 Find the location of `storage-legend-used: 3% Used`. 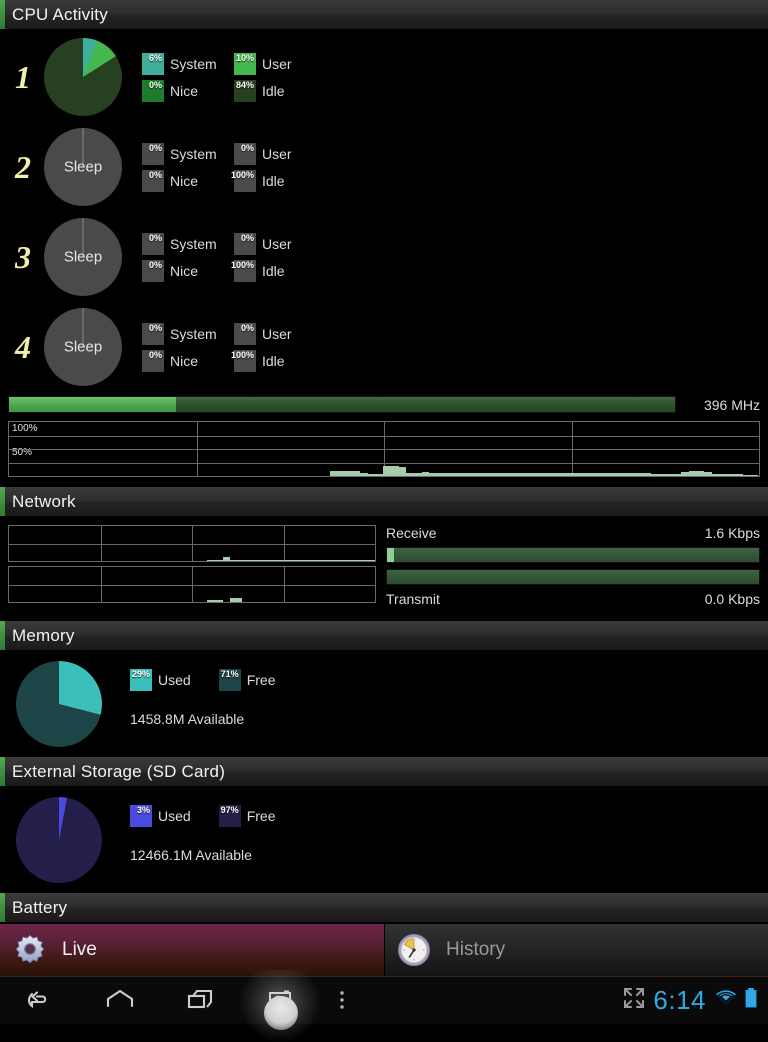

storage-legend-used: 3% Used is located at coordinates (160, 816).